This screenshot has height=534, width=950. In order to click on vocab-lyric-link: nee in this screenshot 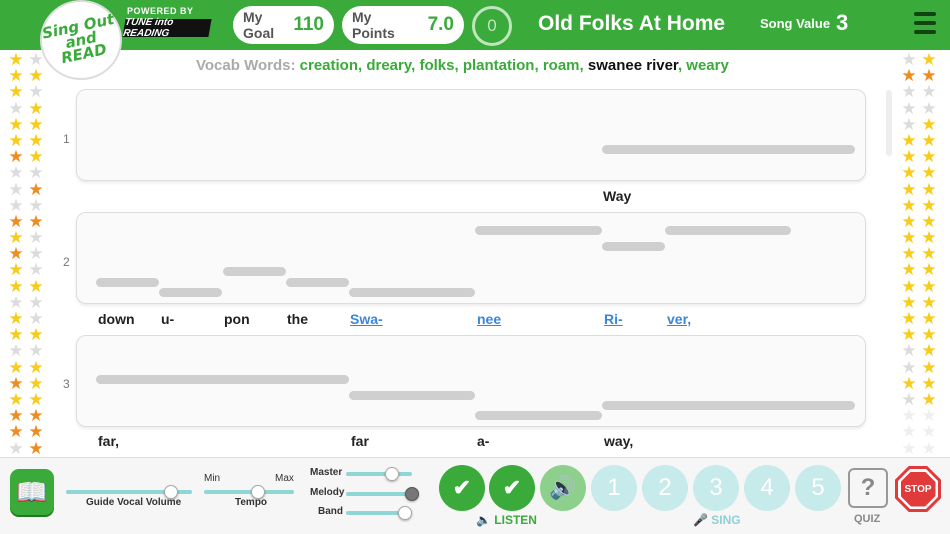, I will do `click(489, 319)`.